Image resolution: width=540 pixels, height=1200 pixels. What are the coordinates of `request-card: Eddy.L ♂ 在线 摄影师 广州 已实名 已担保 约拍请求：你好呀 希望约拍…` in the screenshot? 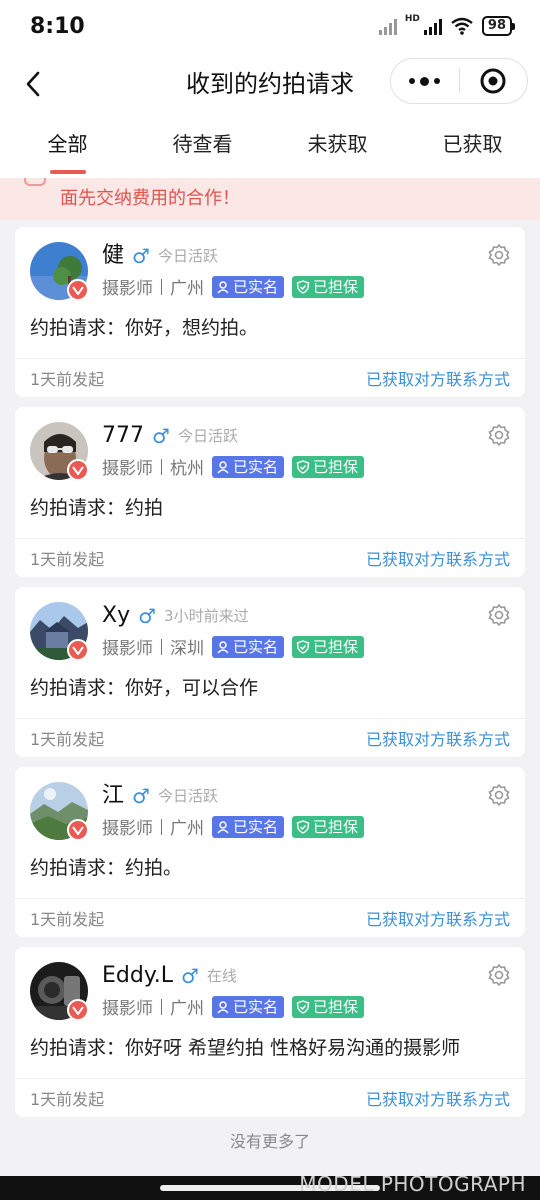 It's located at (270, 1032).